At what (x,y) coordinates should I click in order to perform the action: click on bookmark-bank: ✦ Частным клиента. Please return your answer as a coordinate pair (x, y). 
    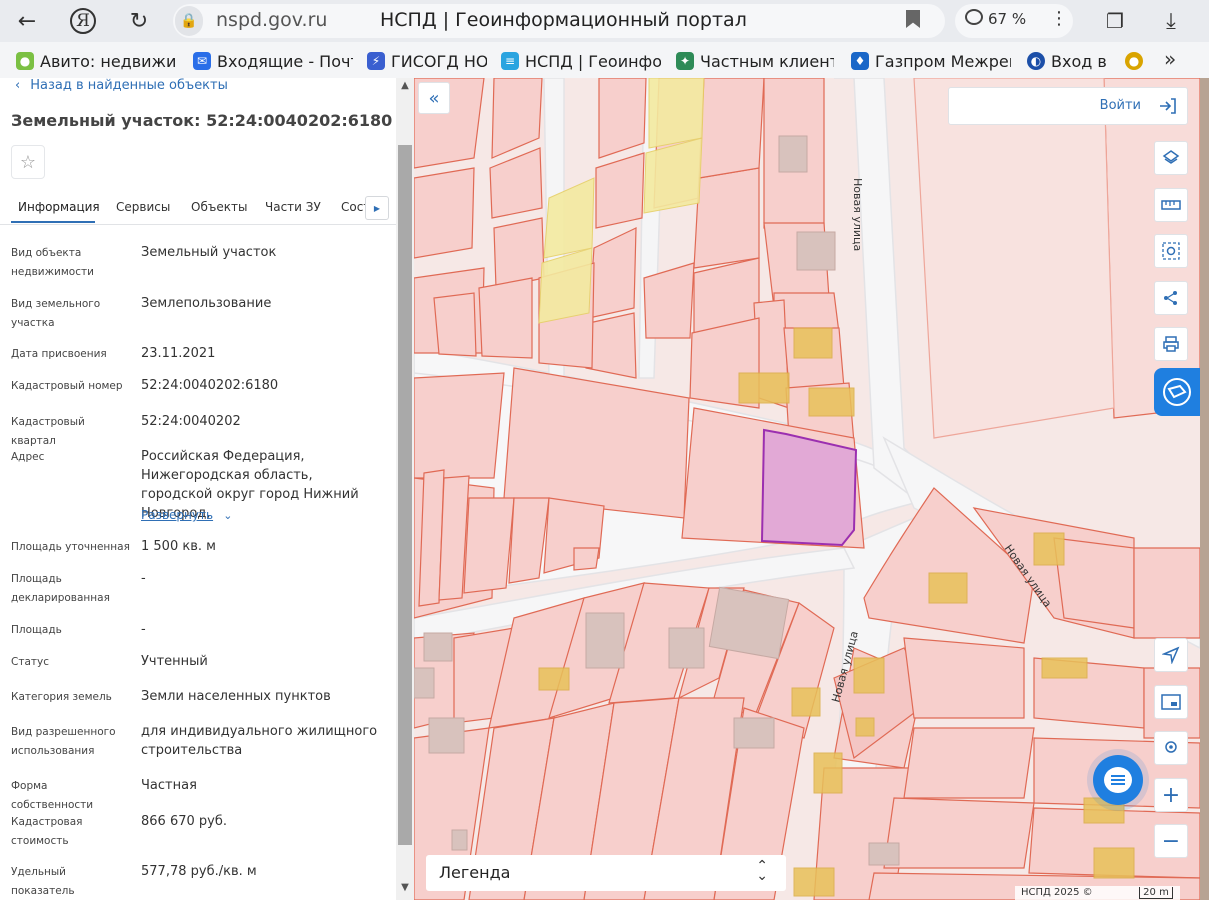
    Looking at the image, I should click on (755, 61).